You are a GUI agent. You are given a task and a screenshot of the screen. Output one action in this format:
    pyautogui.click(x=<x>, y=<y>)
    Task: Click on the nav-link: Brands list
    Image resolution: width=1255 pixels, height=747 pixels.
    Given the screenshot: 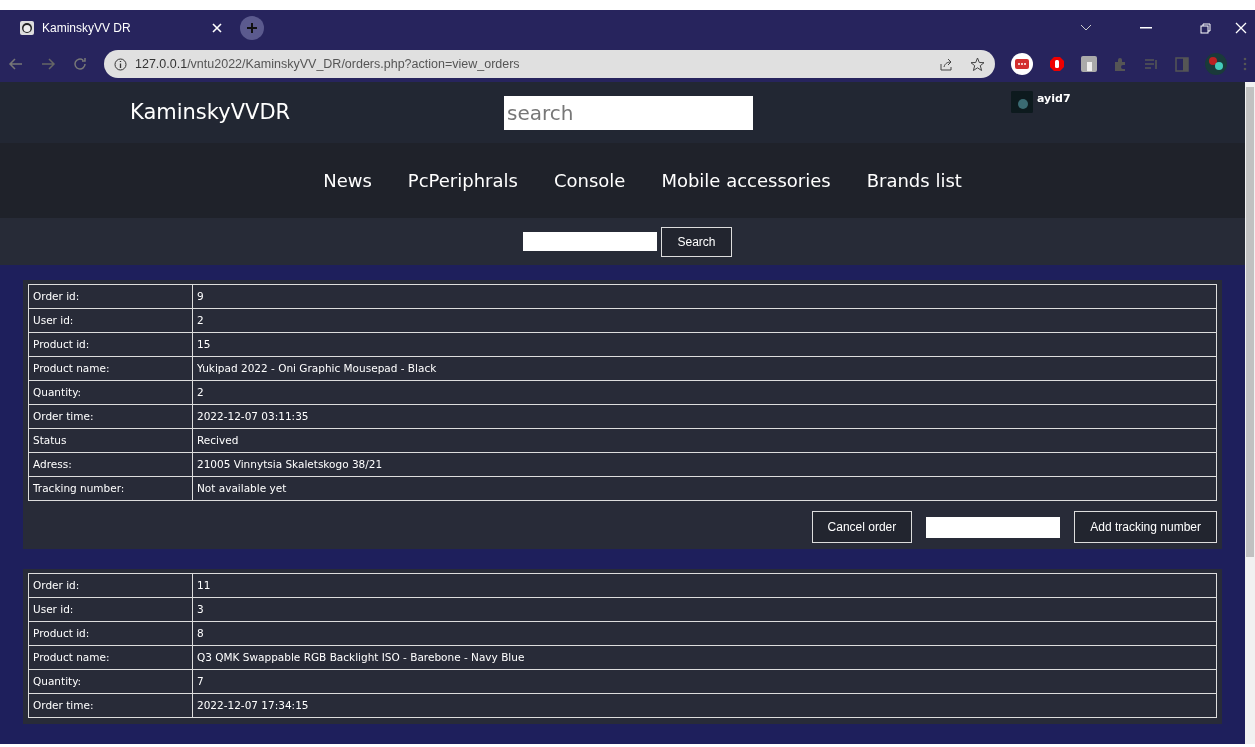 What is the action you would take?
    pyautogui.click(x=914, y=181)
    